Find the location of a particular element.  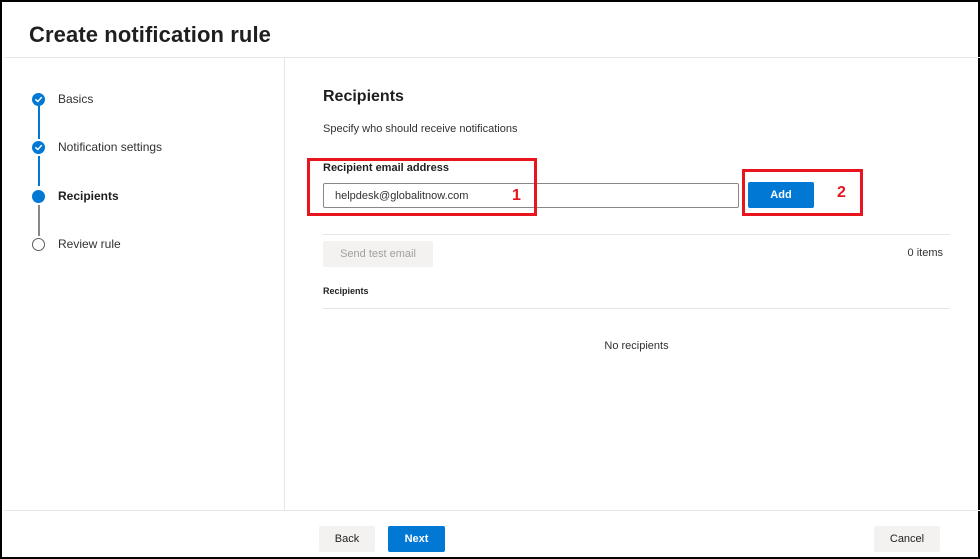

section-description: Specify who should receive notifications is located at coordinates (420, 129).